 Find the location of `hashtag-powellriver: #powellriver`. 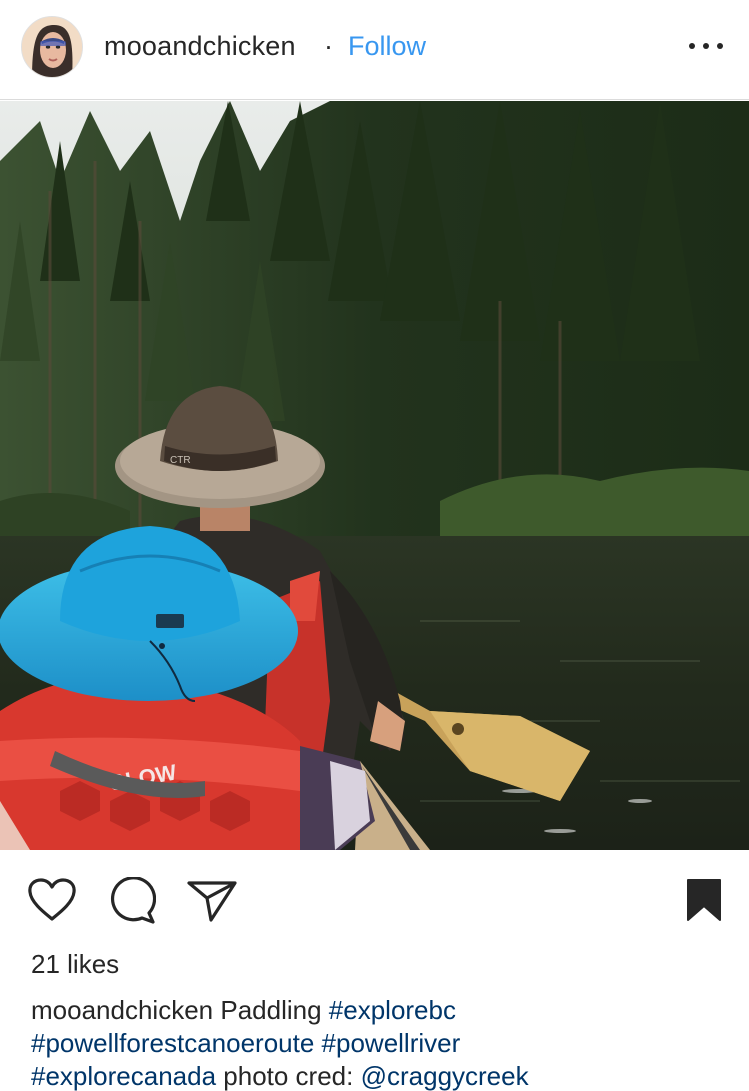

hashtag-powellriver: #powellriver is located at coordinates (391, 1043).